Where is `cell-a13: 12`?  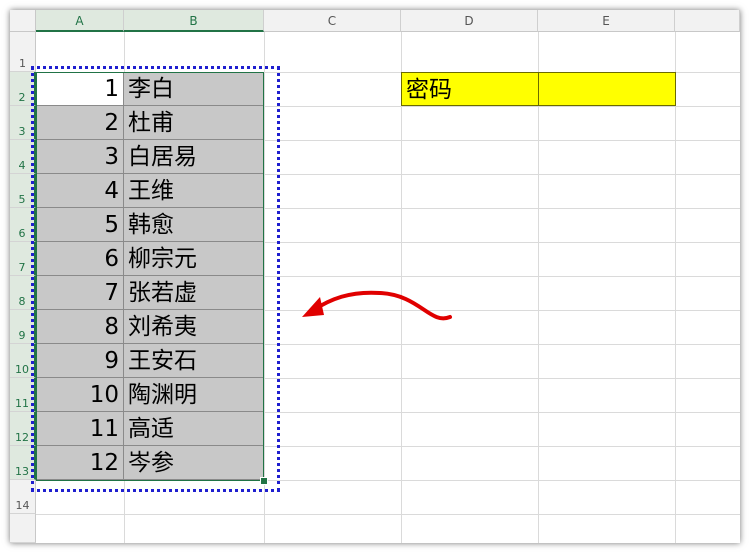 cell-a13: 12 is located at coordinates (80, 463).